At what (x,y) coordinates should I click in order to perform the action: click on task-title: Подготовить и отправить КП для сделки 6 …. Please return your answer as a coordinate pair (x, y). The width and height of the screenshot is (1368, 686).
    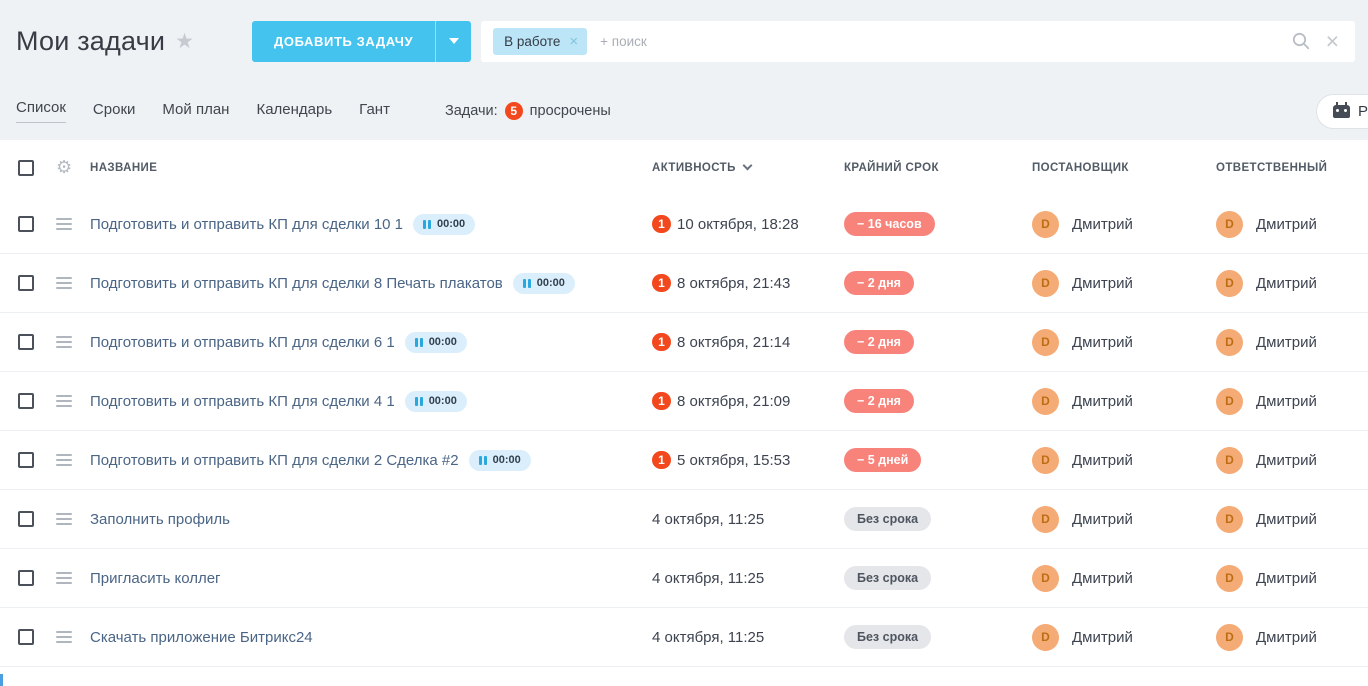
    Looking at the image, I should click on (242, 342).